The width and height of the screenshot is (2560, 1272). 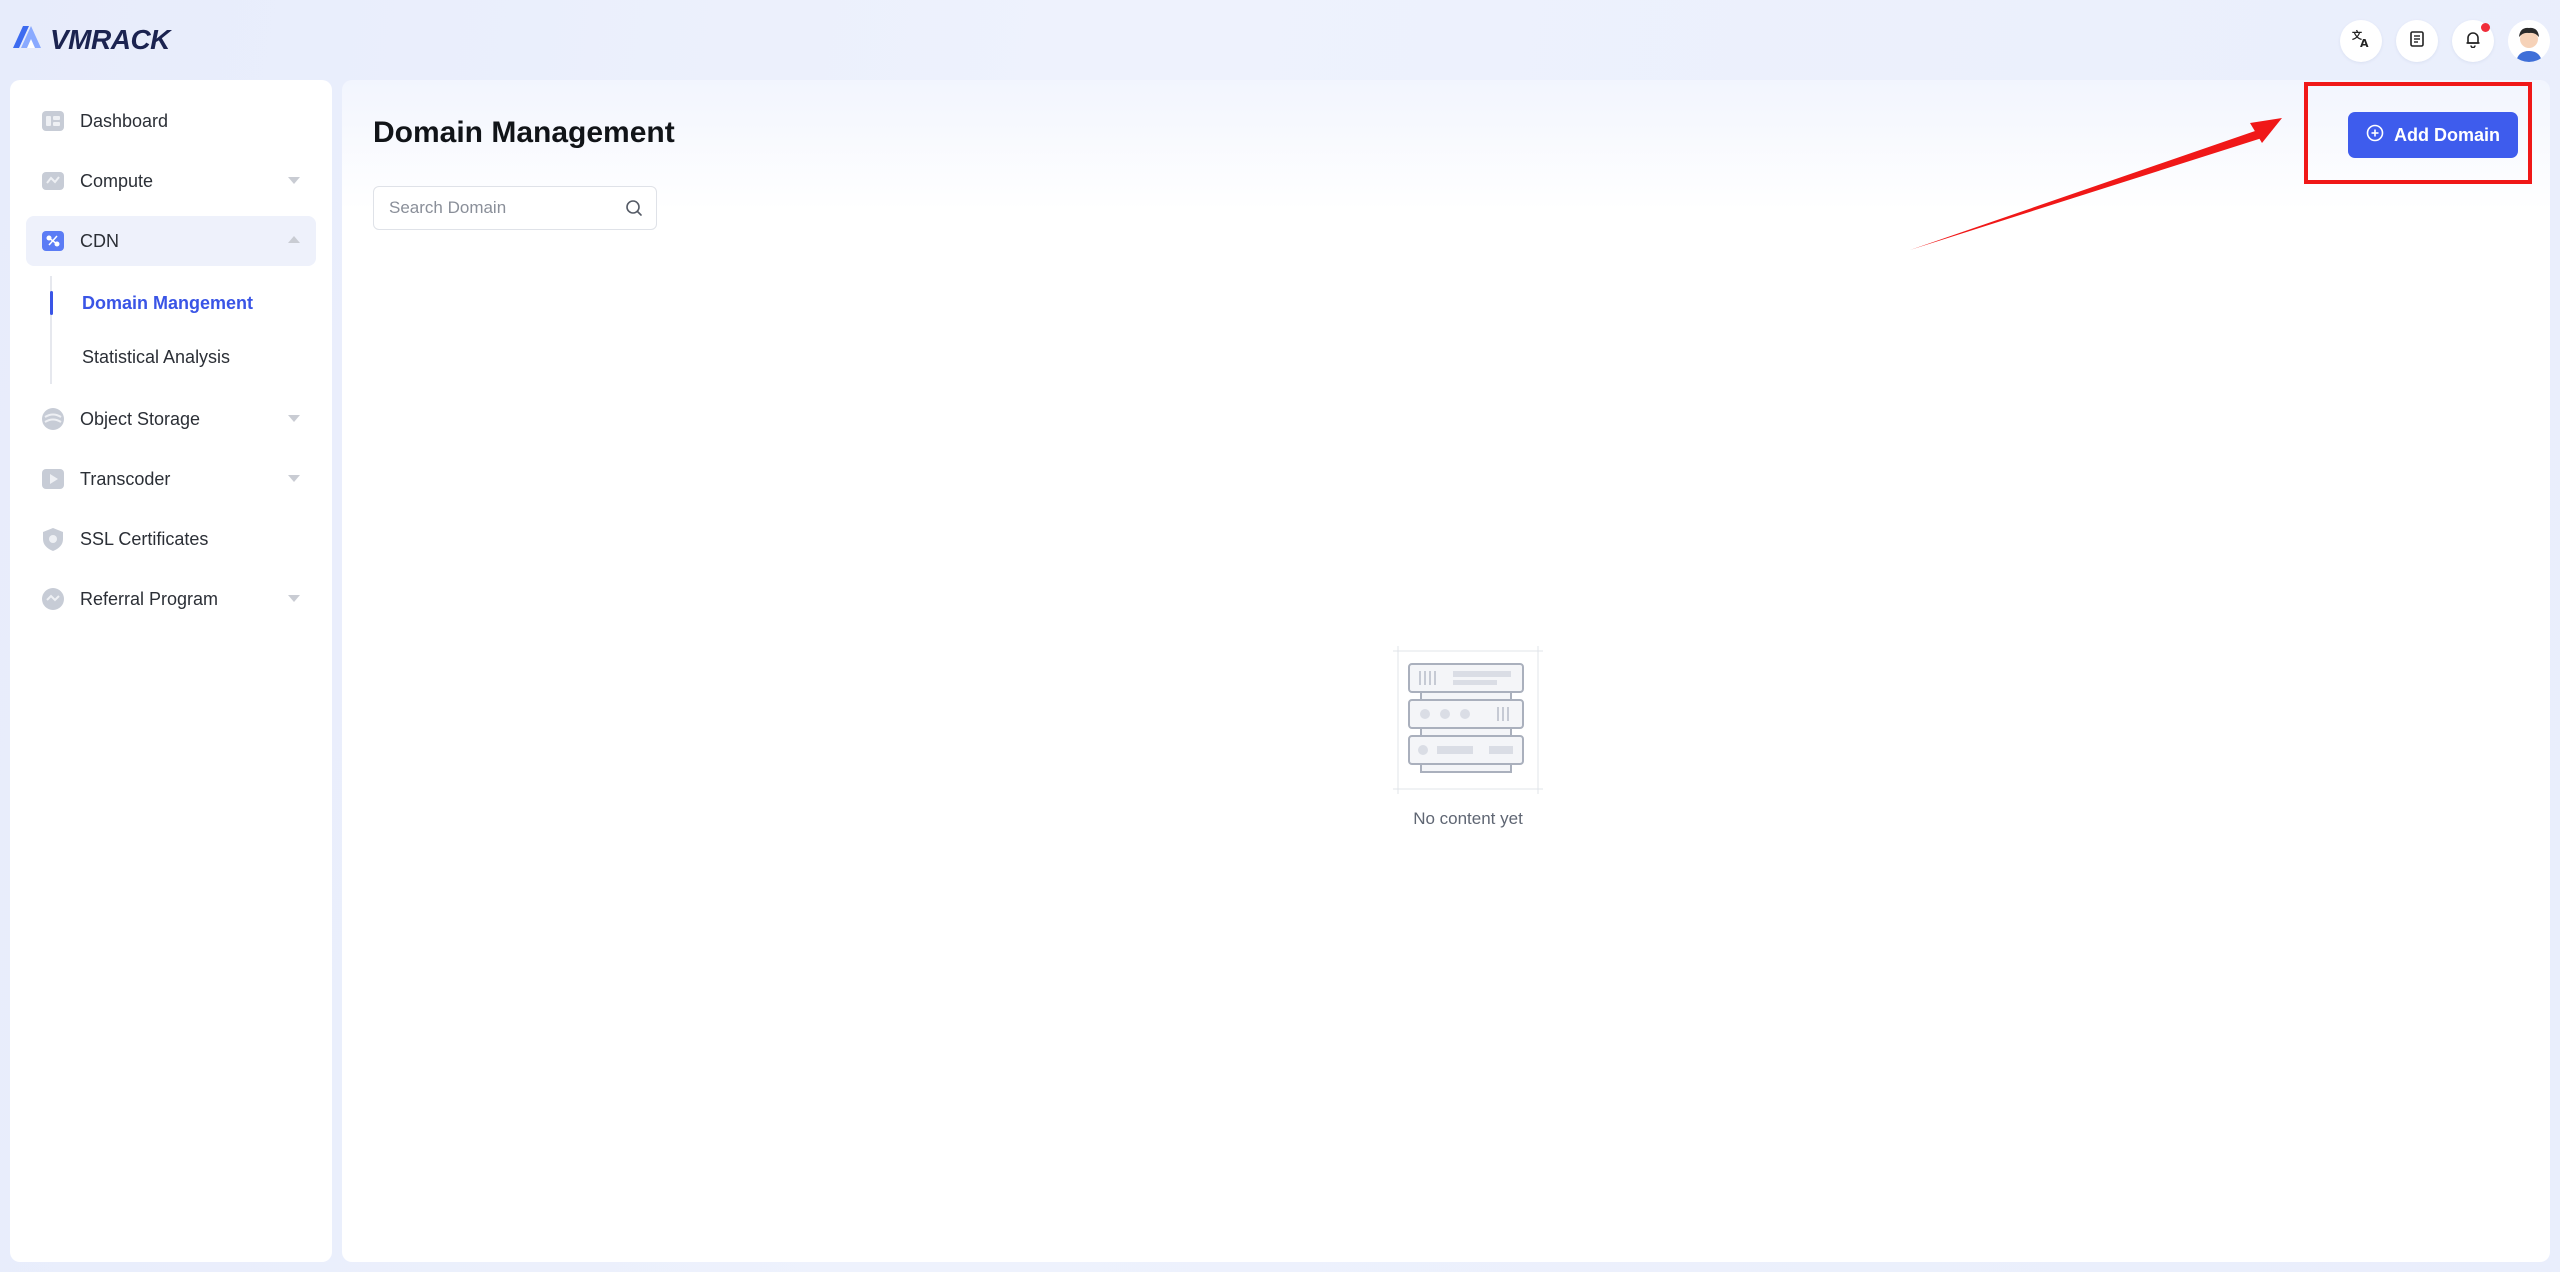 I want to click on cdn-icon, so click(x=53, y=241).